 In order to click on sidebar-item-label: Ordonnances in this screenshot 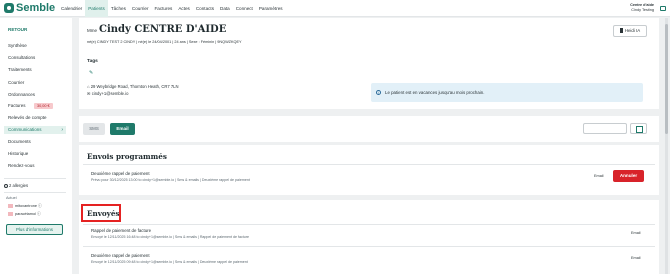, I will do `click(22, 94)`.